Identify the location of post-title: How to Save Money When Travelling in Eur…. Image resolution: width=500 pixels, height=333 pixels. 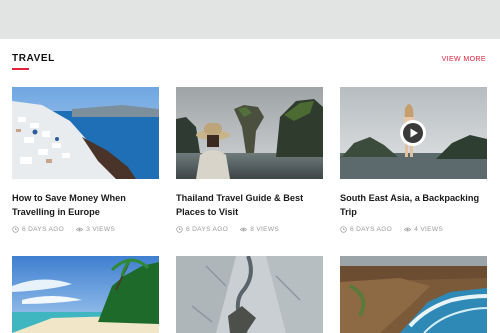
(85, 205).